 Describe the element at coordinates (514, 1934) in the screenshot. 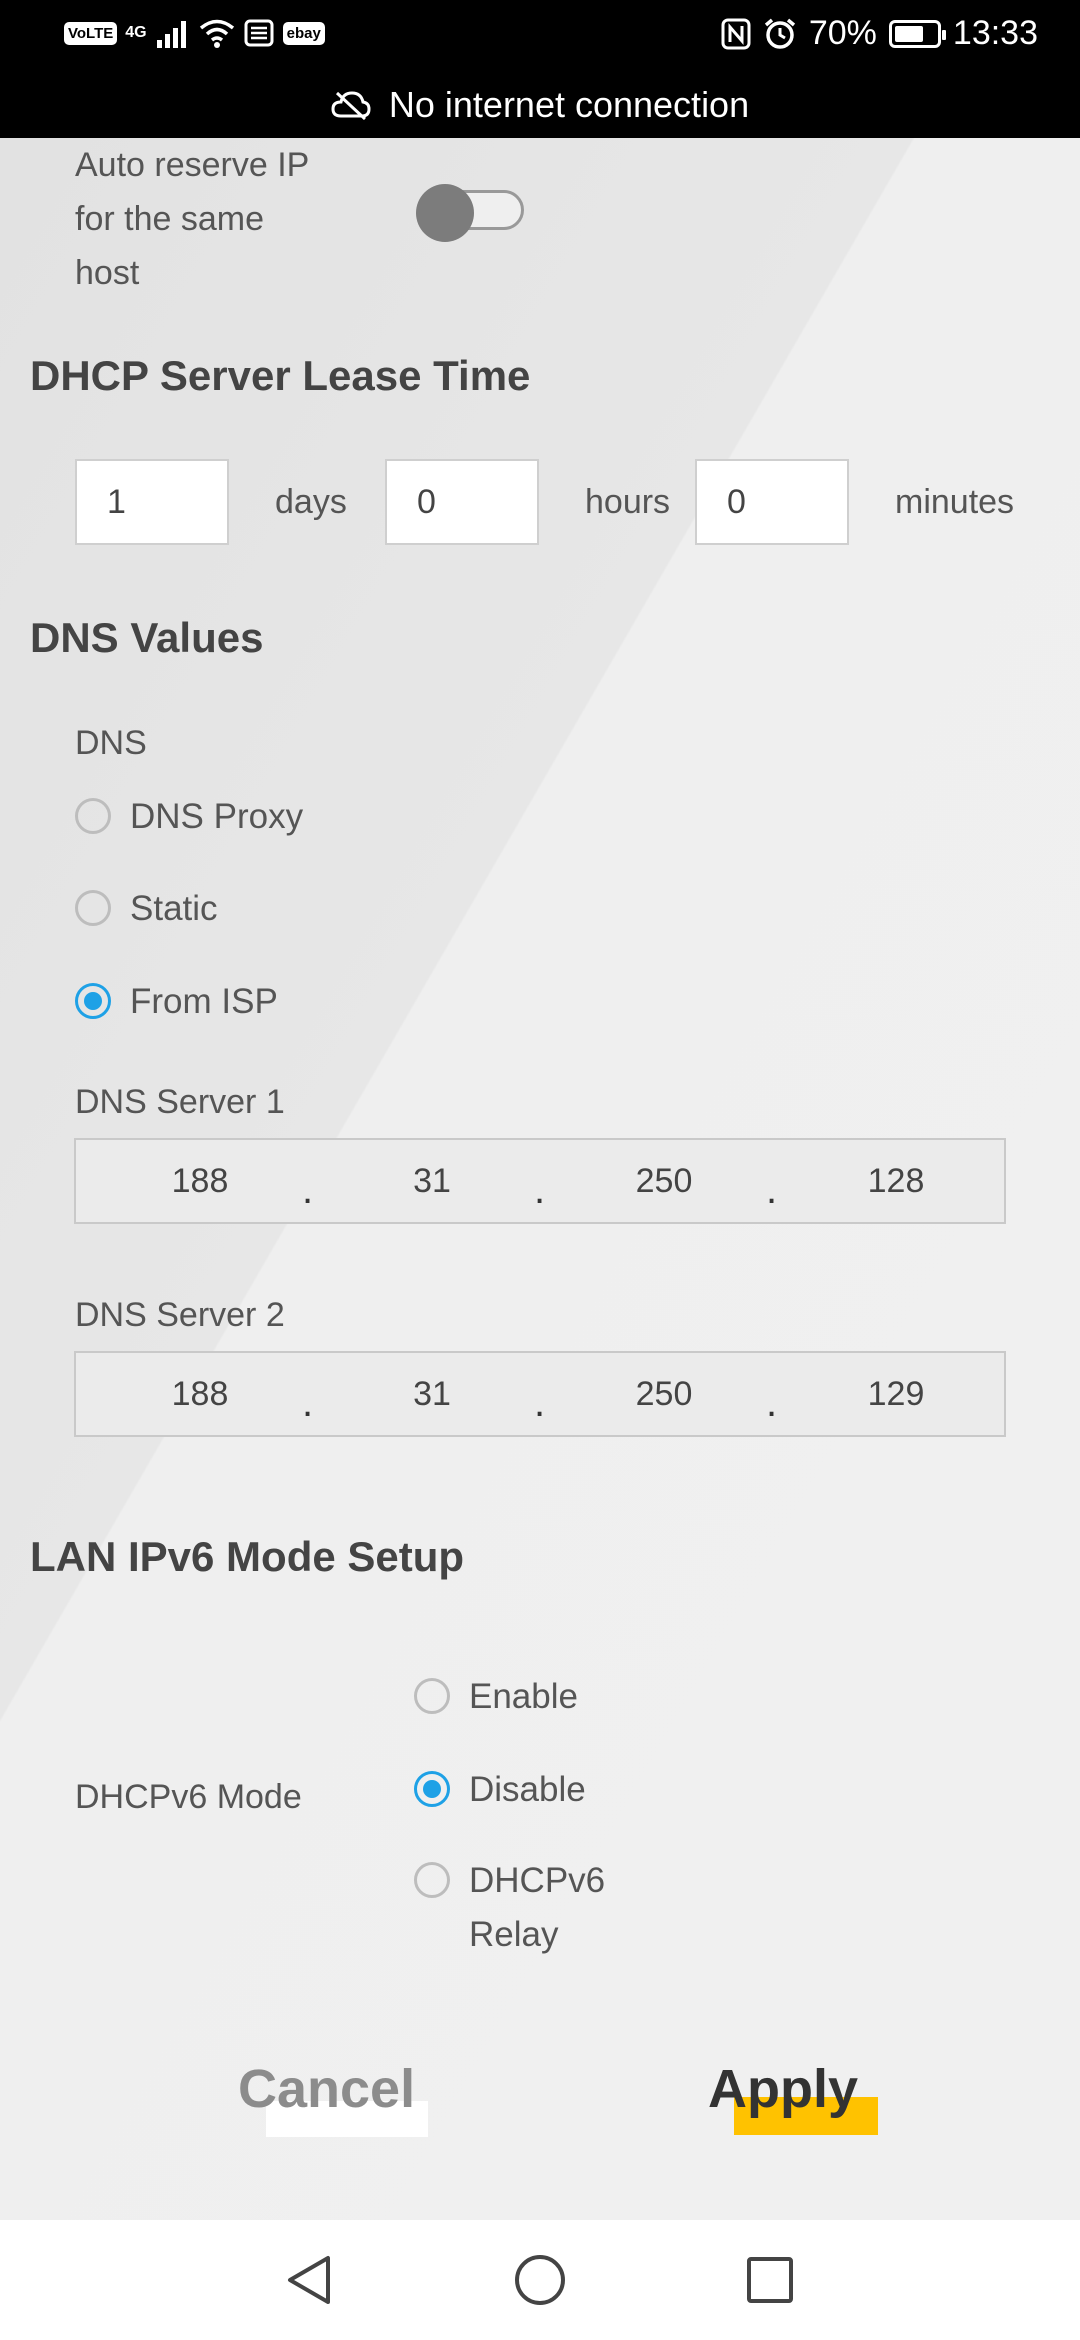

I see `ipv6-relay-label-line2: Relay` at that location.